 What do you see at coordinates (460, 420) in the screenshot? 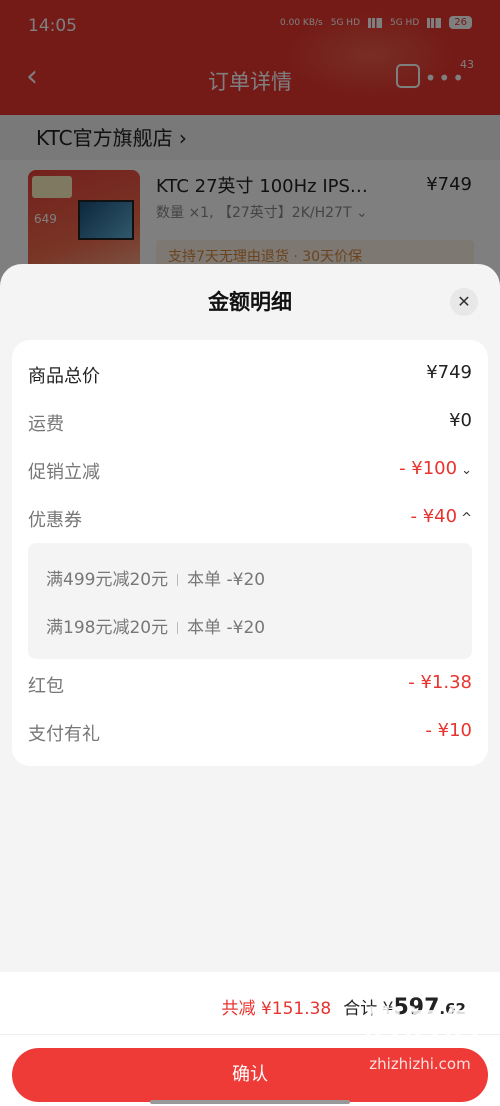
I see `row-value: ¥0` at bounding box center [460, 420].